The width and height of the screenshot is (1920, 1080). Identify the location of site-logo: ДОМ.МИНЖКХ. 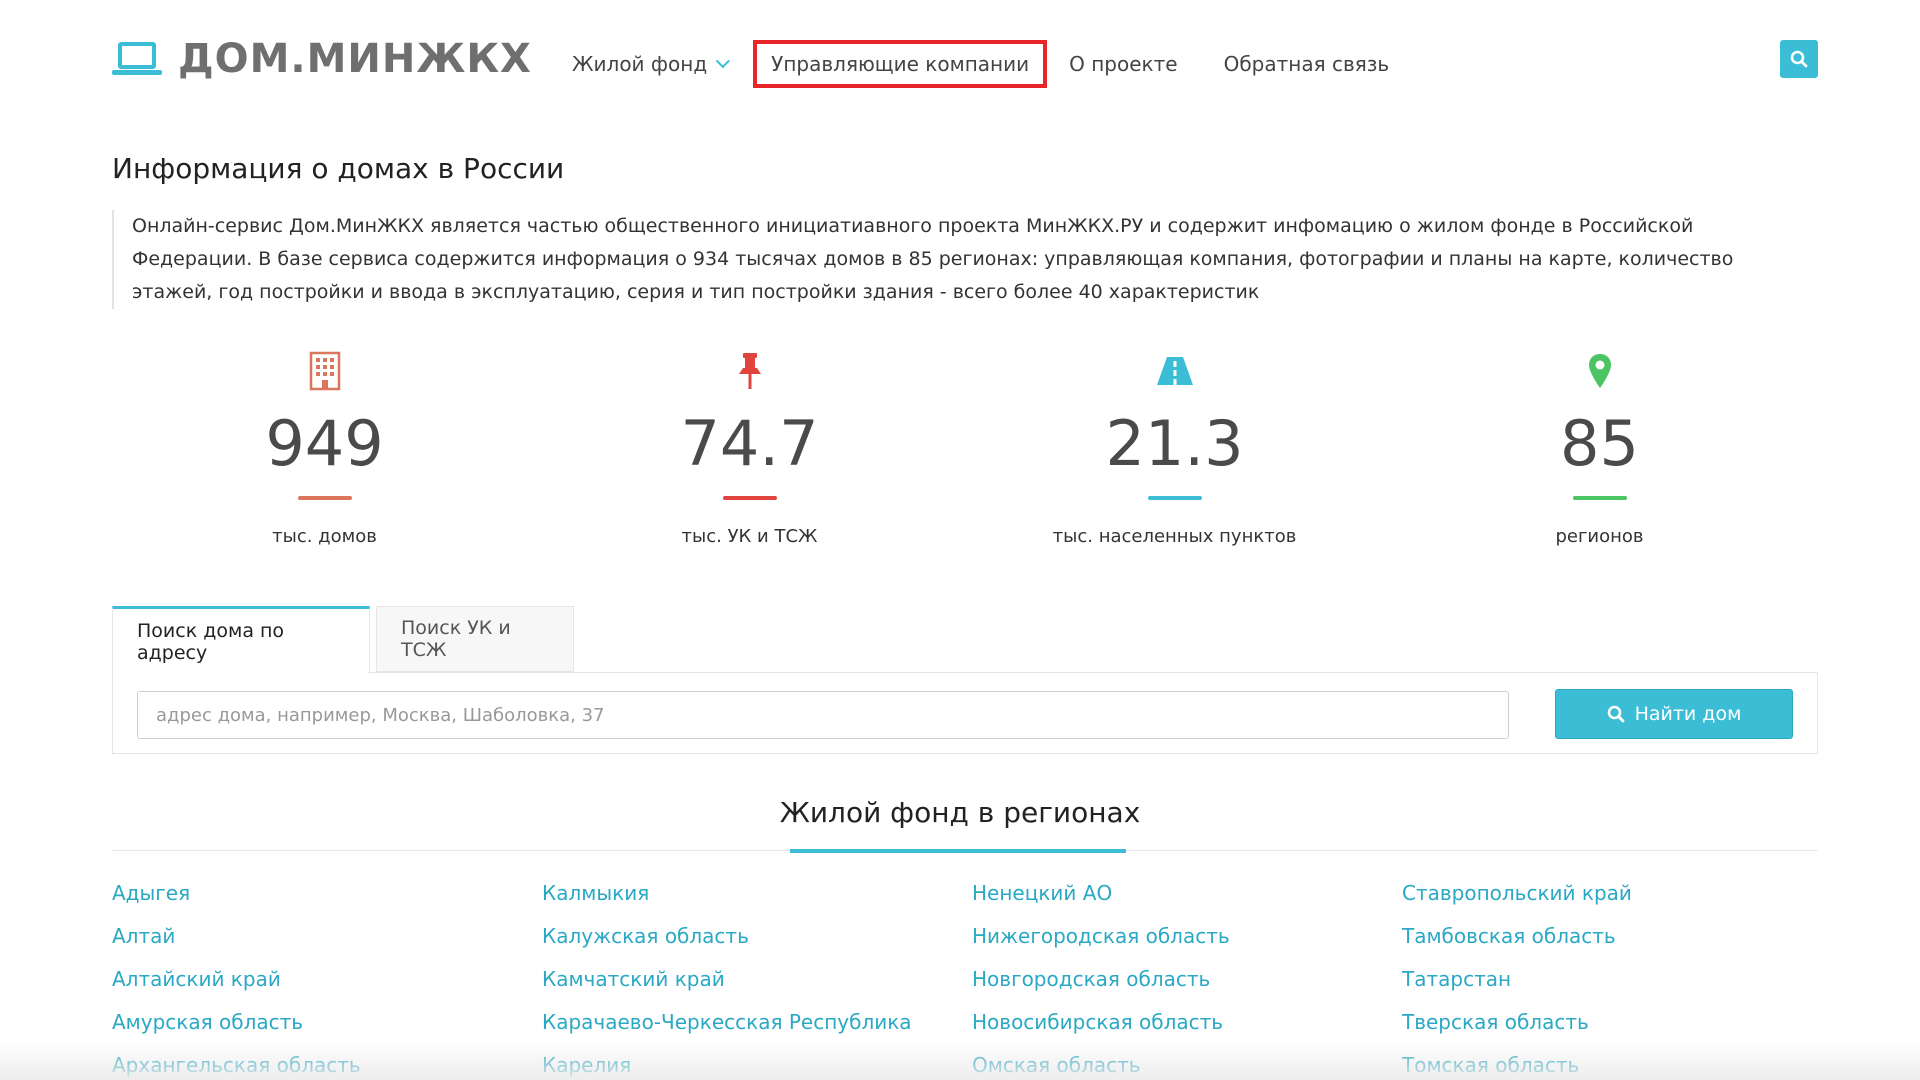
(322, 59).